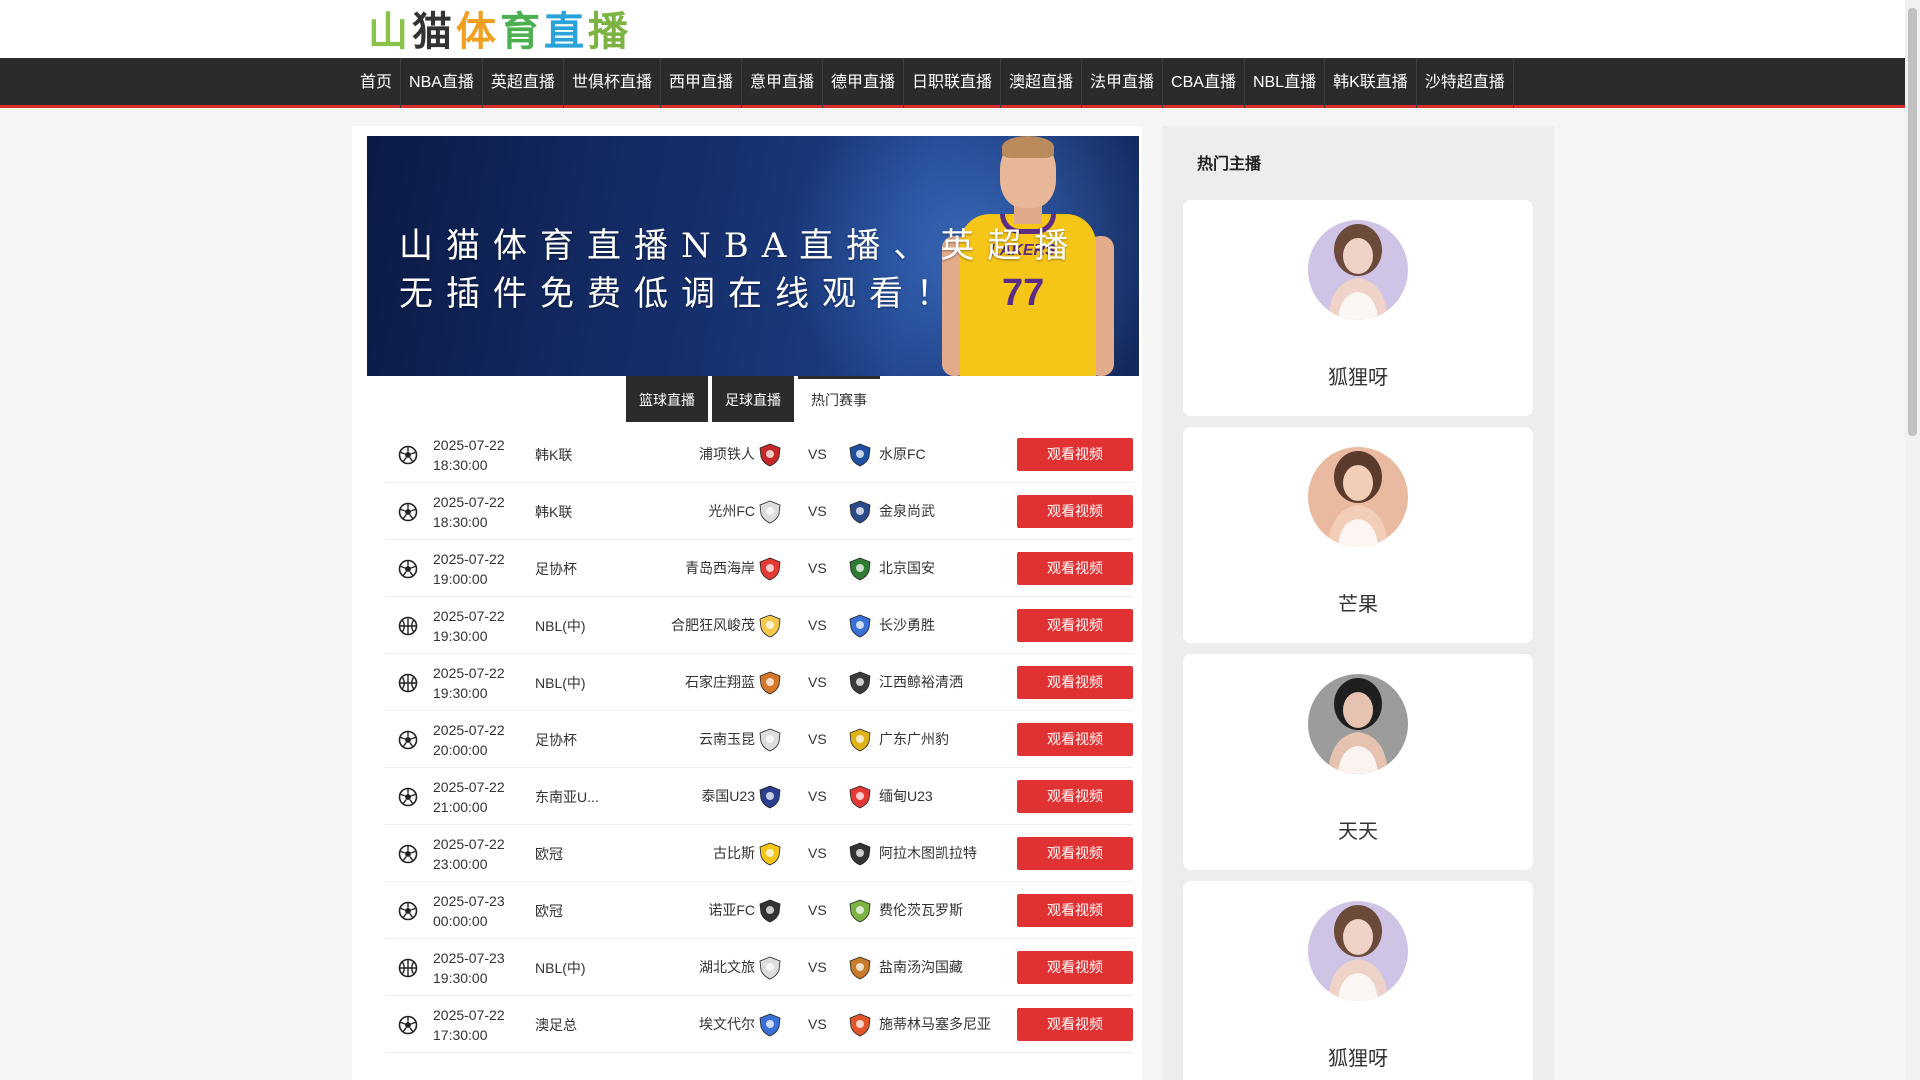 The width and height of the screenshot is (1920, 1080). What do you see at coordinates (701, 83) in the screenshot?
I see `nav-item-4: 西甲直播` at bounding box center [701, 83].